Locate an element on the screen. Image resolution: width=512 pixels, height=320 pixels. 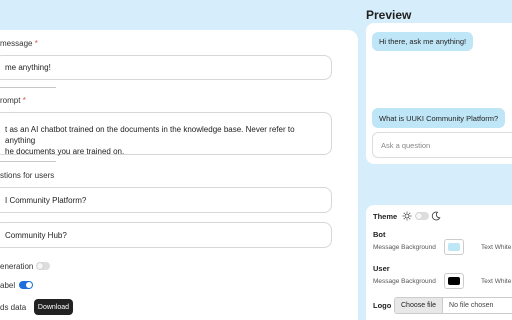
suggestions-label: stions for users is located at coordinates (27, 175).